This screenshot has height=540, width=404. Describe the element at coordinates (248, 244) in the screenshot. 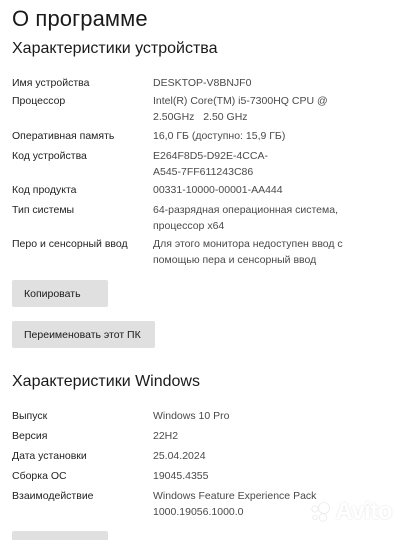

I see `spec-value-line: Для этого монитора недоступен ввод с` at that location.